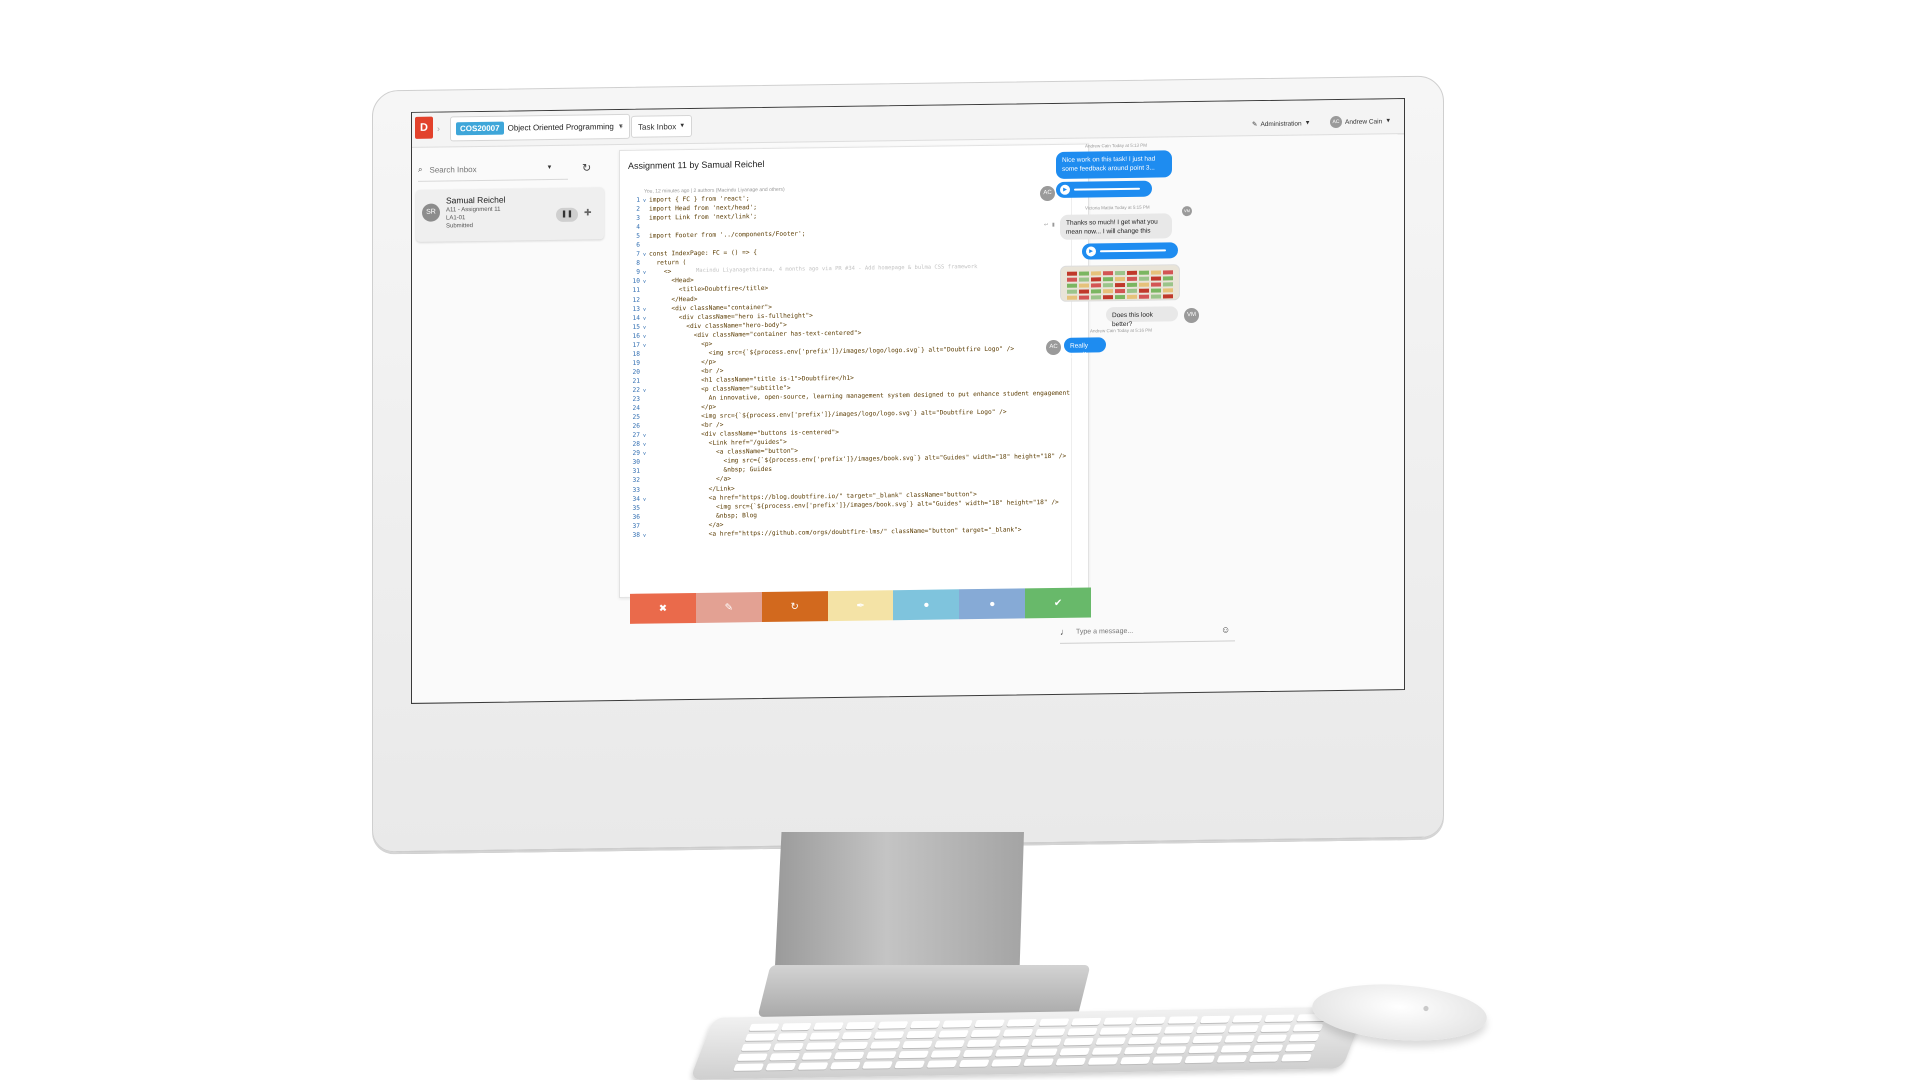 The image size is (1919, 1080). Describe the element at coordinates (992, 604) in the screenshot. I see `chat-button: ●` at that location.